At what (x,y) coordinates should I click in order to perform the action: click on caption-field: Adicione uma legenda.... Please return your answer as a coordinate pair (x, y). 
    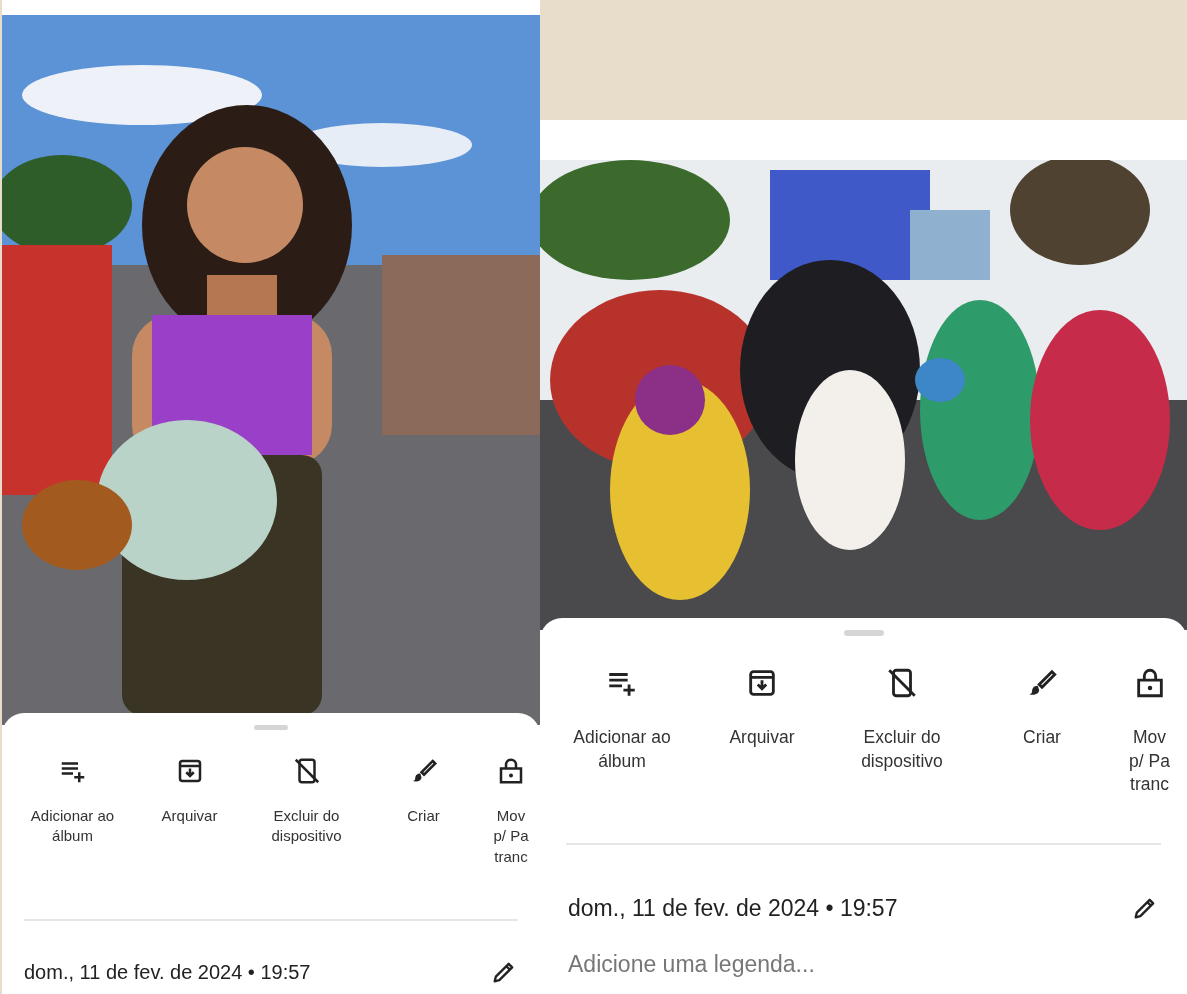
    Looking at the image, I should click on (748, 964).